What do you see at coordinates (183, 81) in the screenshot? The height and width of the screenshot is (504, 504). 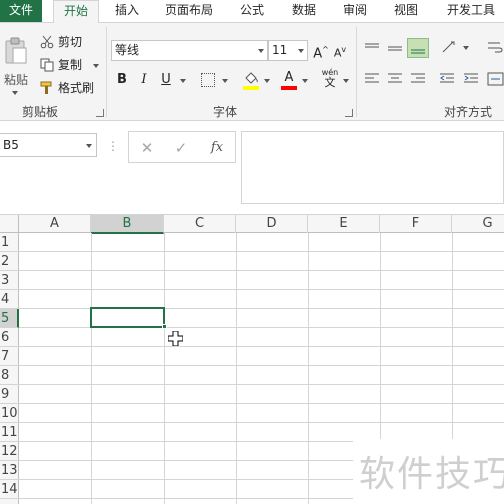 I see `underline-dropdown-arrow` at bounding box center [183, 81].